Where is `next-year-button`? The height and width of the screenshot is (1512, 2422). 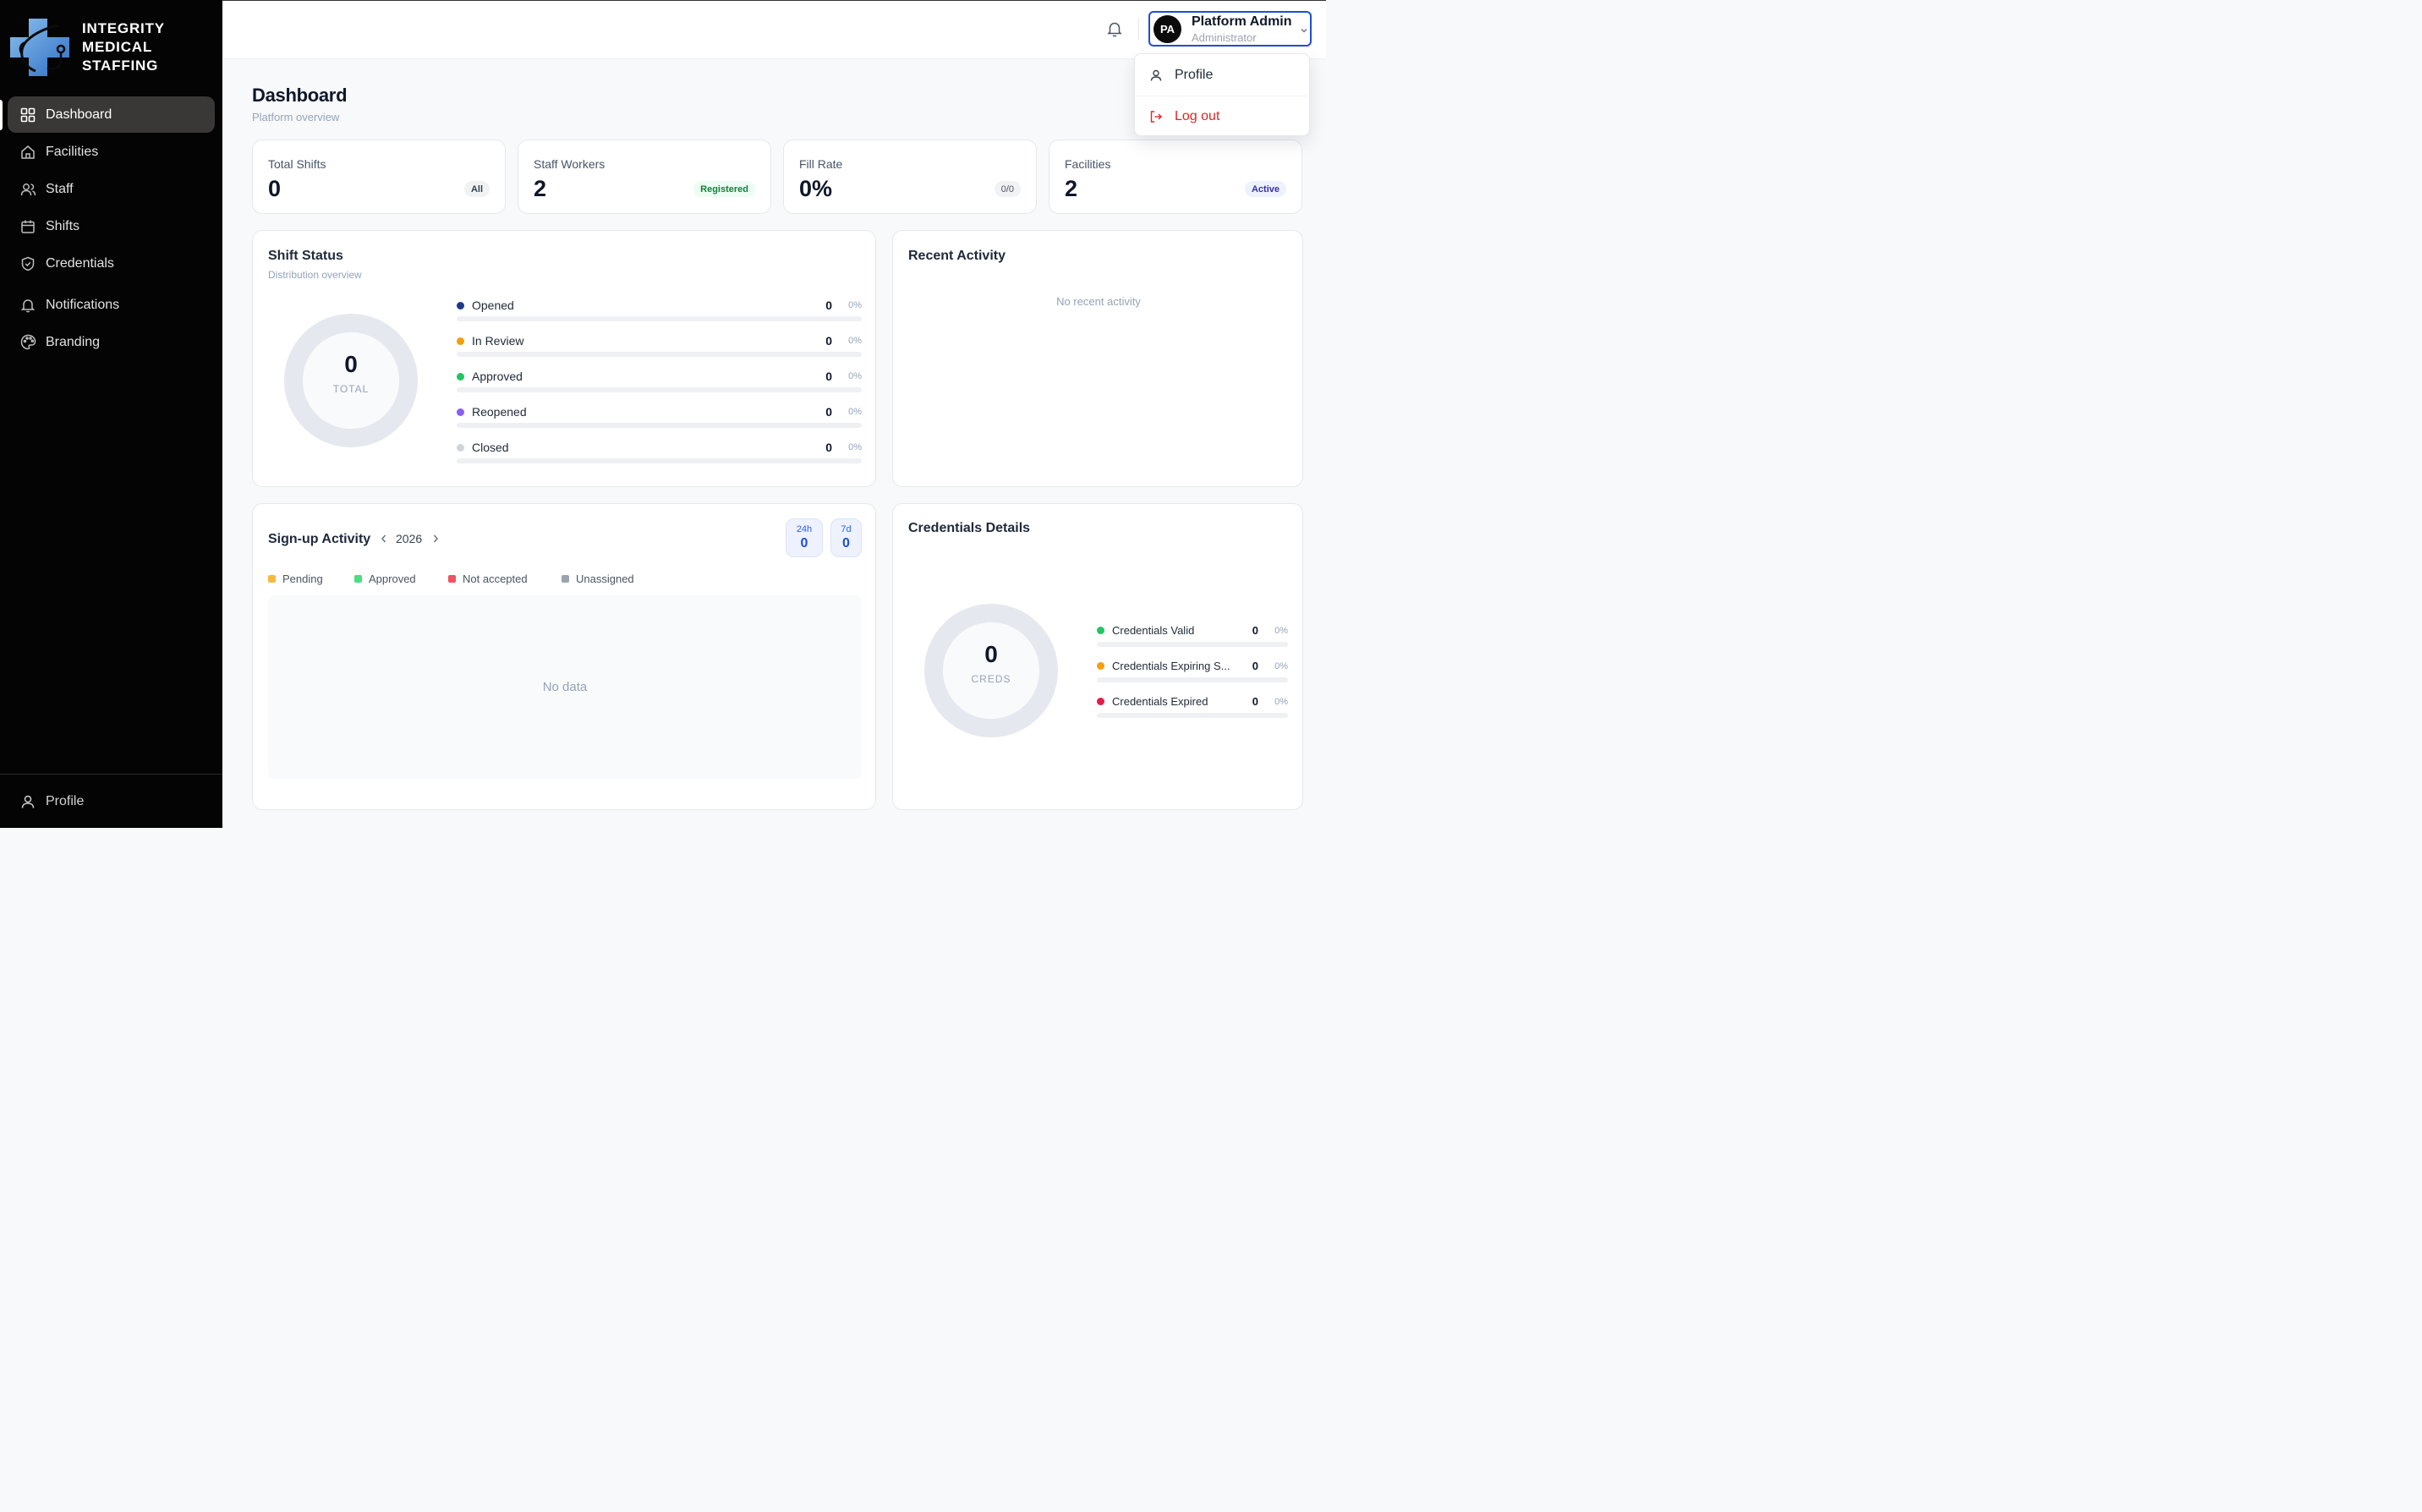 next-year-button is located at coordinates (435, 540).